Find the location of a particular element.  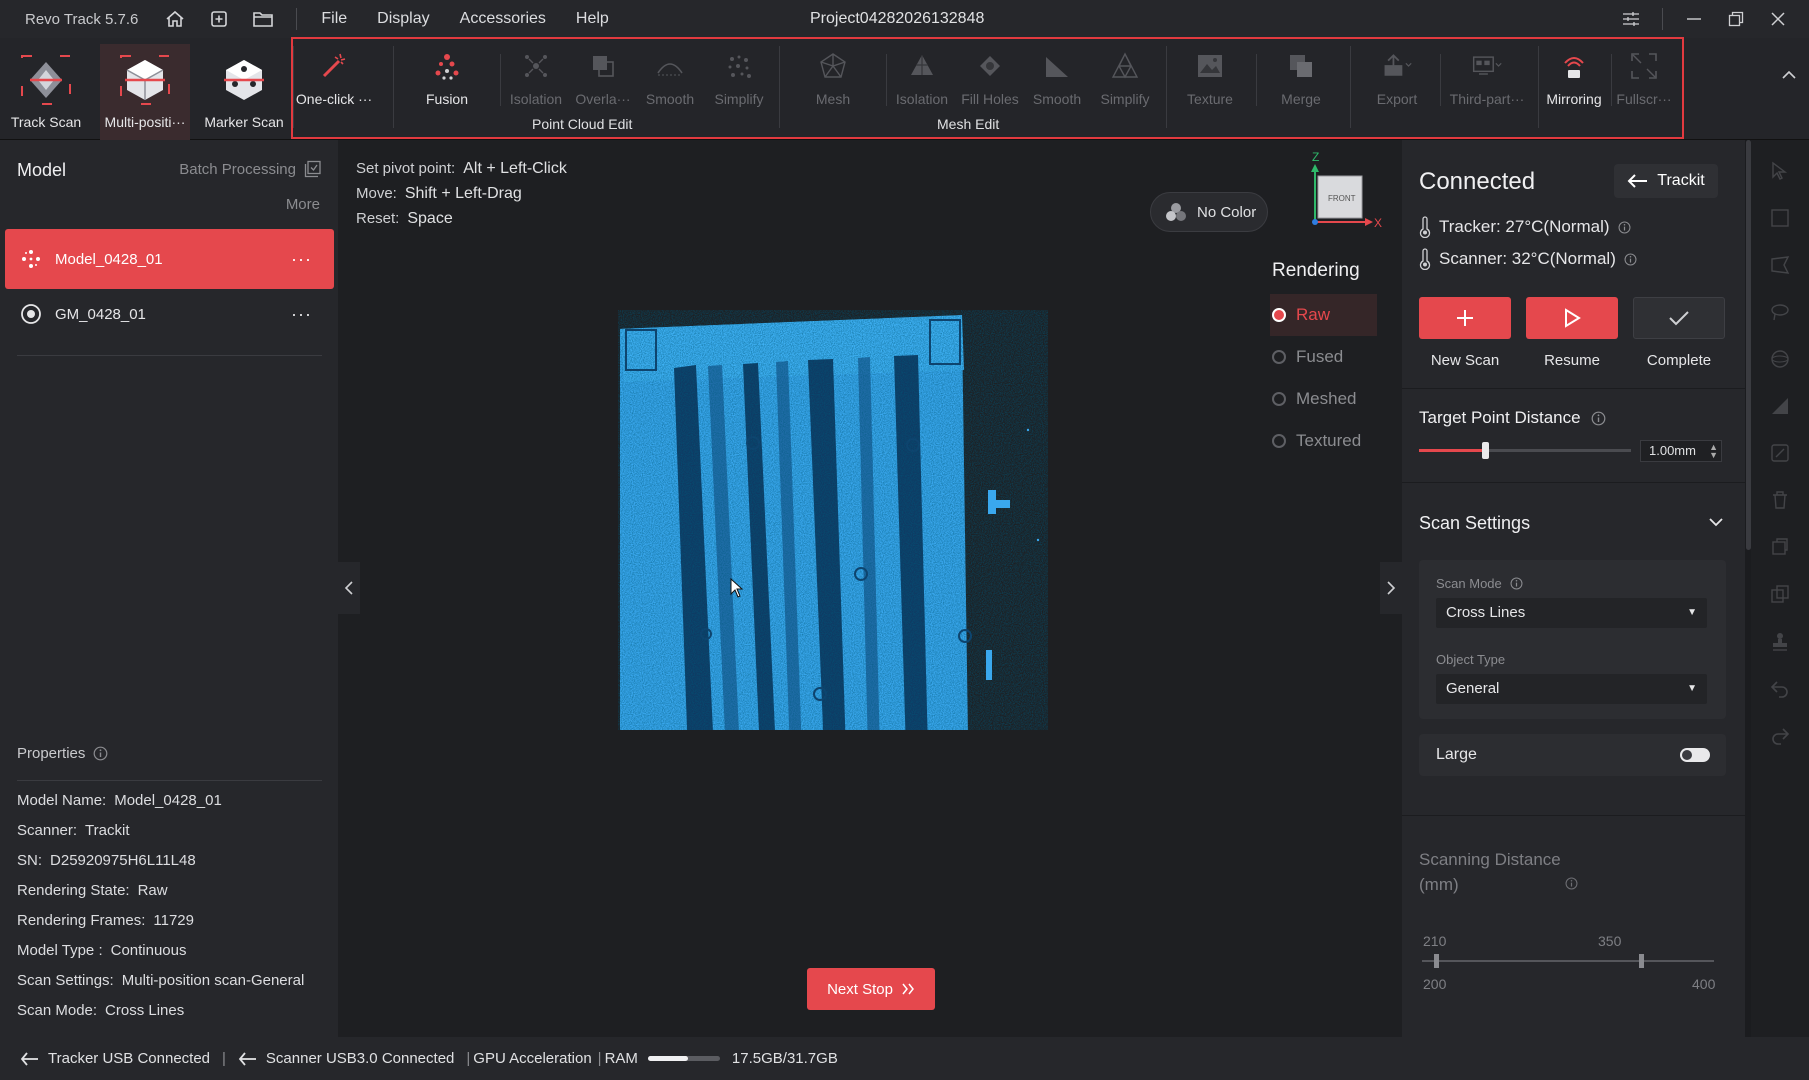

mode-marker-scan: Marker Scan is located at coordinates (244, 92).